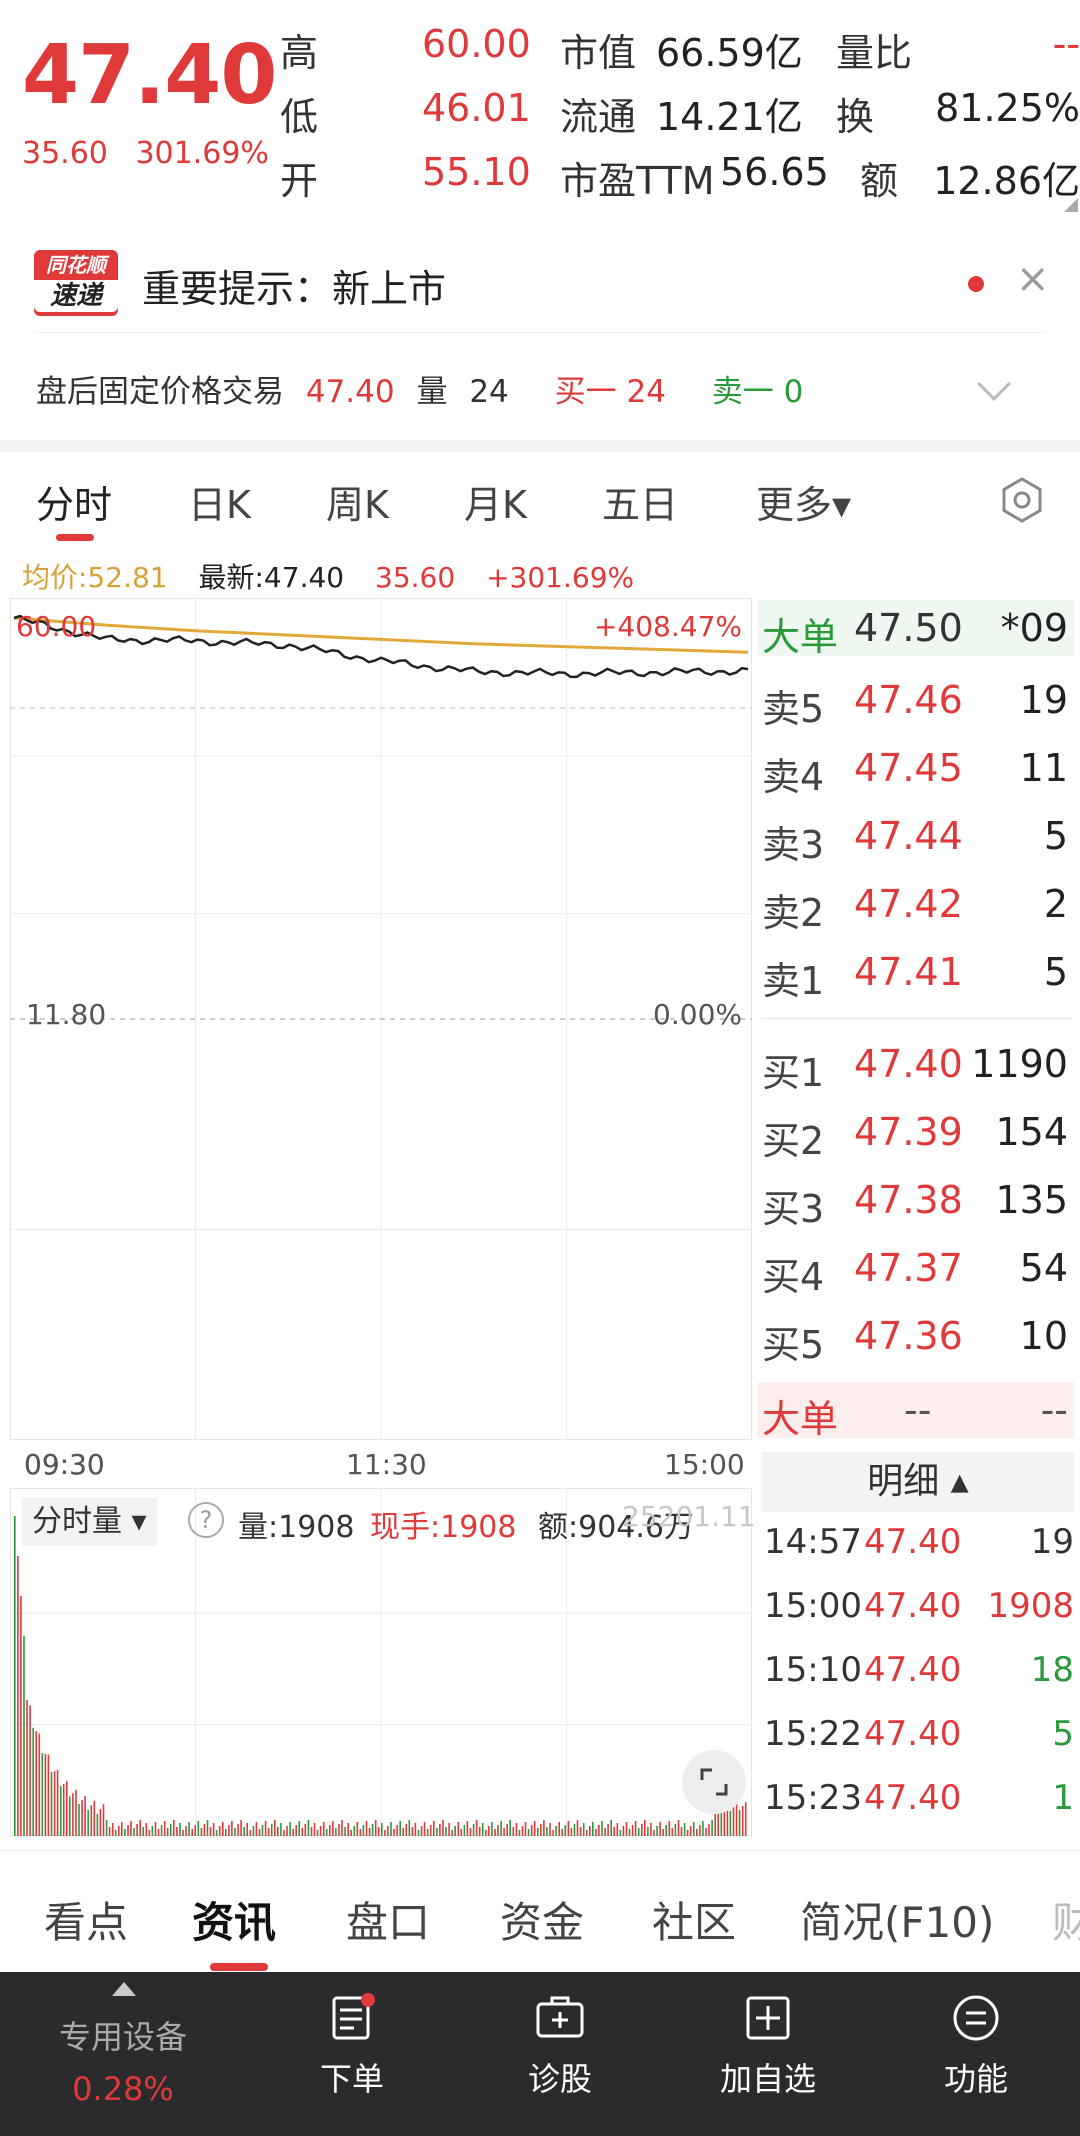 The height and width of the screenshot is (2136, 1080). What do you see at coordinates (299, 53) in the screenshot?
I see `label-high: 高` at bounding box center [299, 53].